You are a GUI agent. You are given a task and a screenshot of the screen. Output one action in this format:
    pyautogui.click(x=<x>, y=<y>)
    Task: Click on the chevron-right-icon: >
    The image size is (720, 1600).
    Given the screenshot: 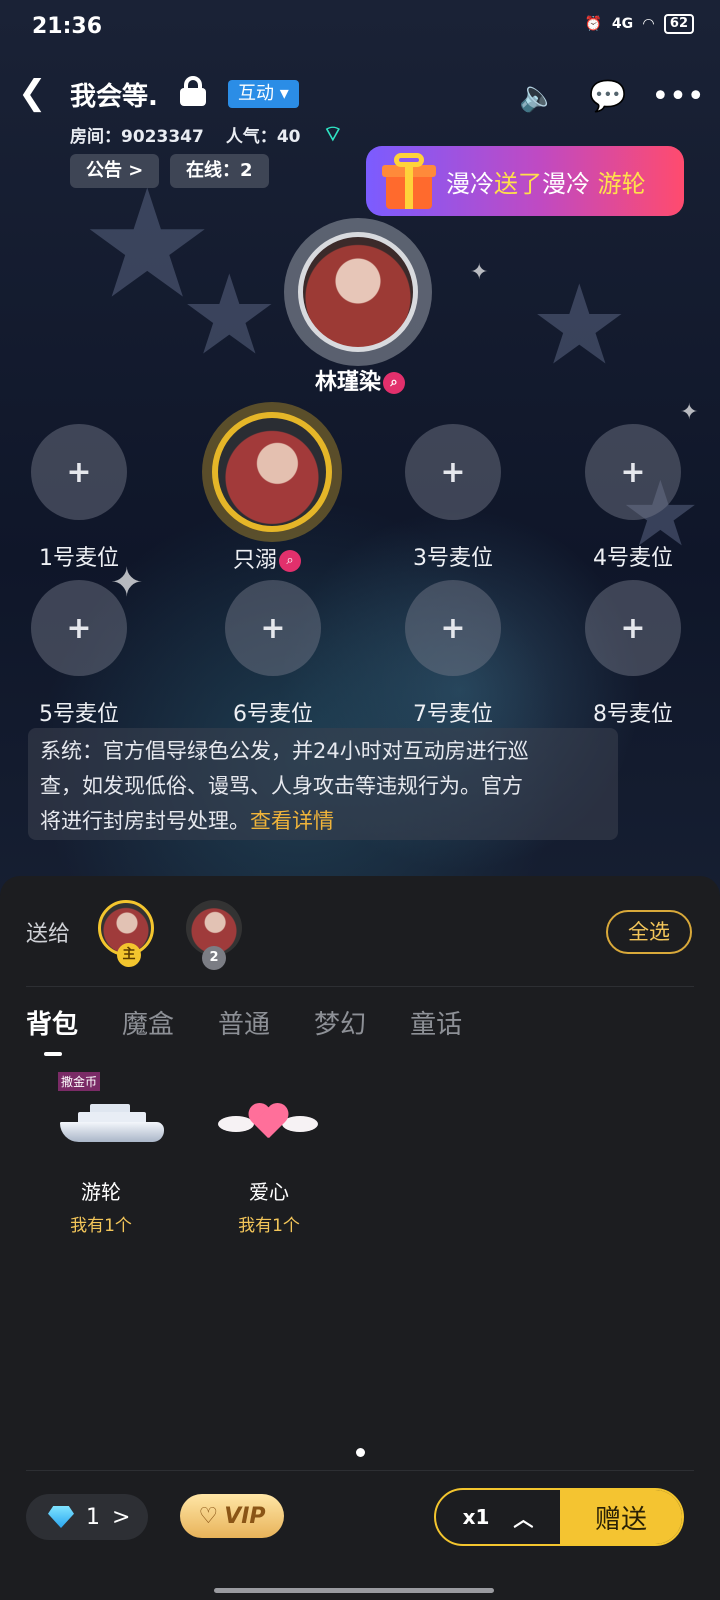 What is the action you would take?
    pyautogui.click(x=121, y=1517)
    